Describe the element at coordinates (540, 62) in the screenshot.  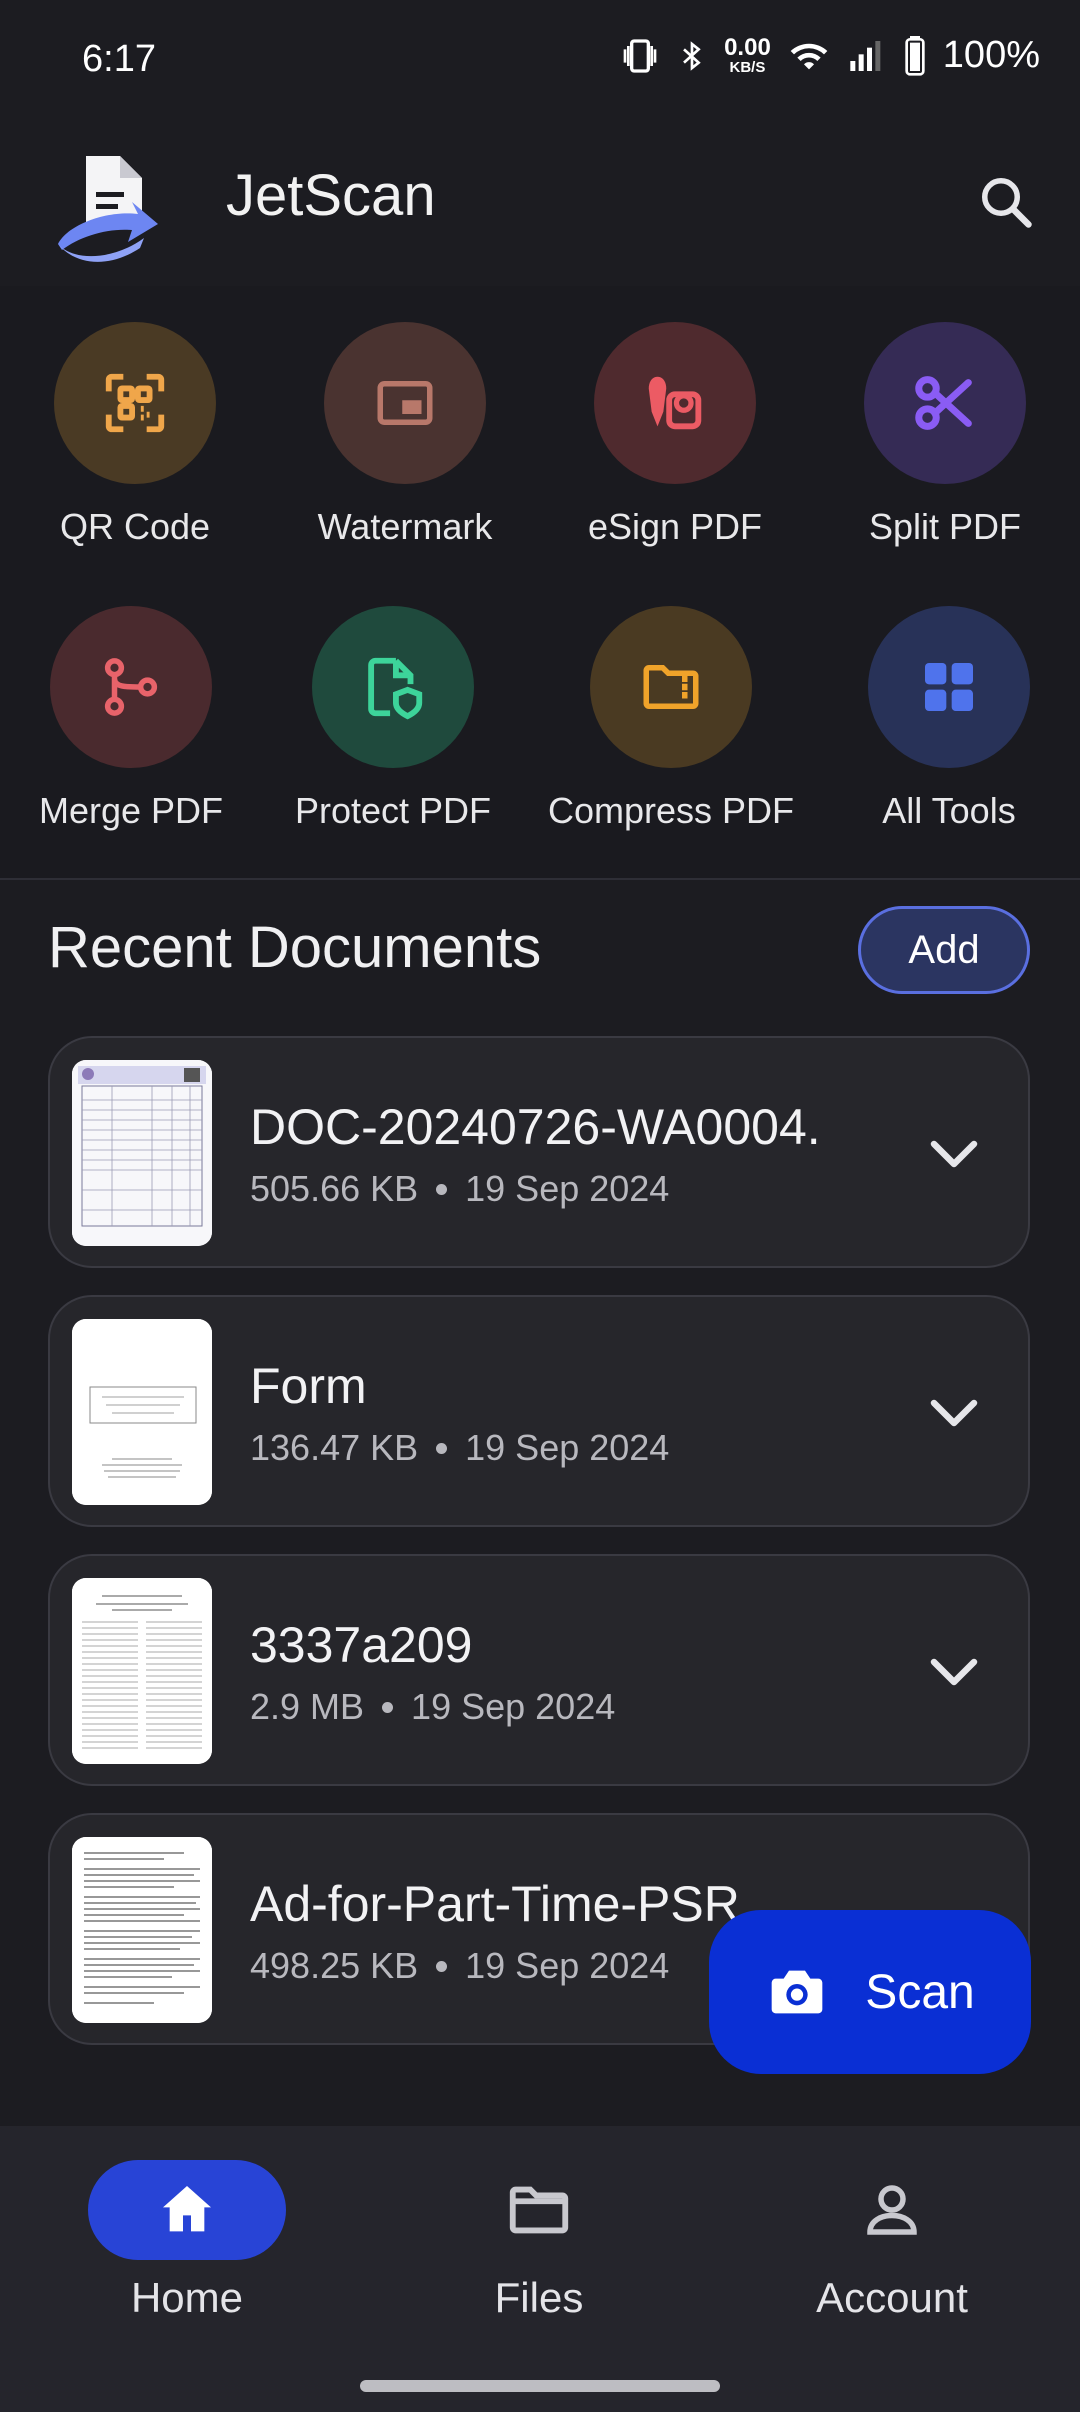
I see `status-bar: 6:17 0.00 KB/S 100%` at that location.